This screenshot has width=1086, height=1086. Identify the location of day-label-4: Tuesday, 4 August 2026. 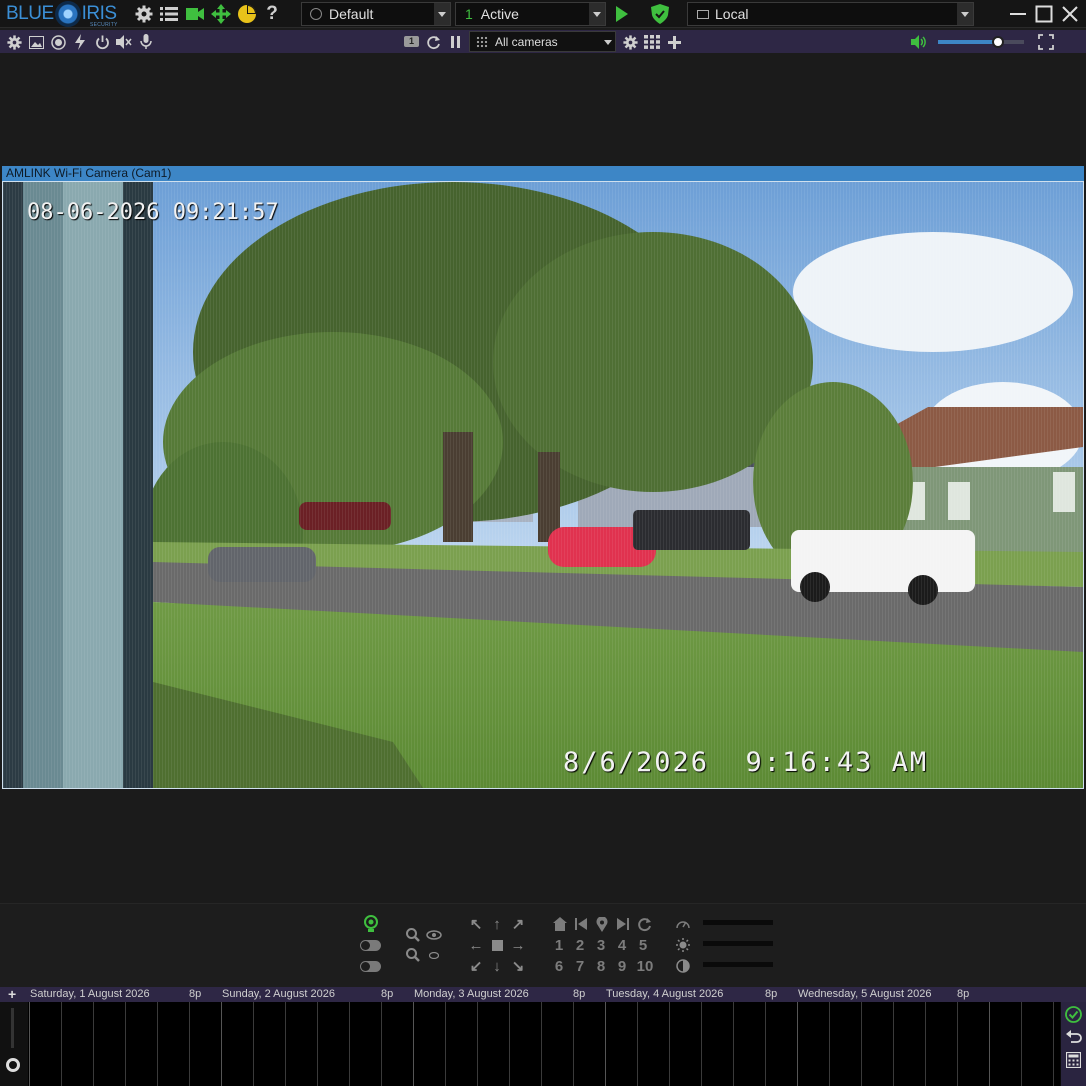
(665, 994).